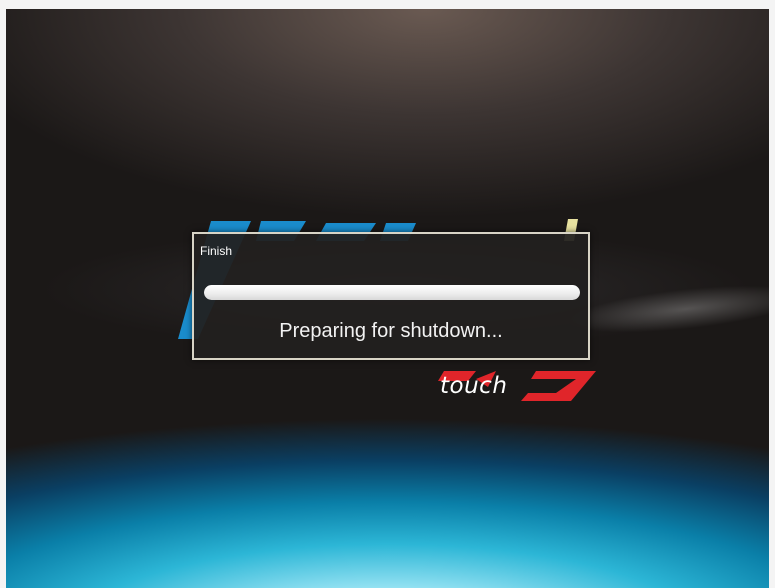 Image resolution: width=775 pixels, height=588 pixels. What do you see at coordinates (216, 251) in the screenshot?
I see `dialog-title: Finish` at bounding box center [216, 251].